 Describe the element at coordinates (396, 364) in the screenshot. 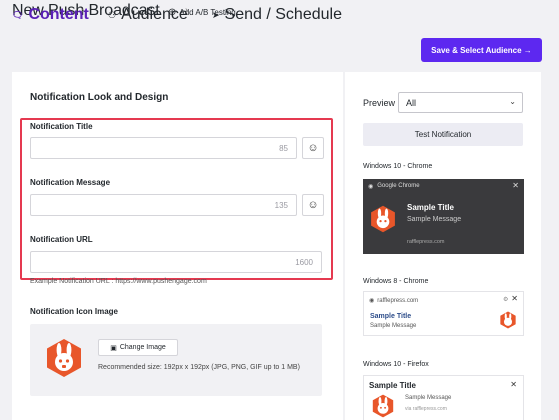

I see `win10-firefox-label: Windows 10 - Firefox` at that location.